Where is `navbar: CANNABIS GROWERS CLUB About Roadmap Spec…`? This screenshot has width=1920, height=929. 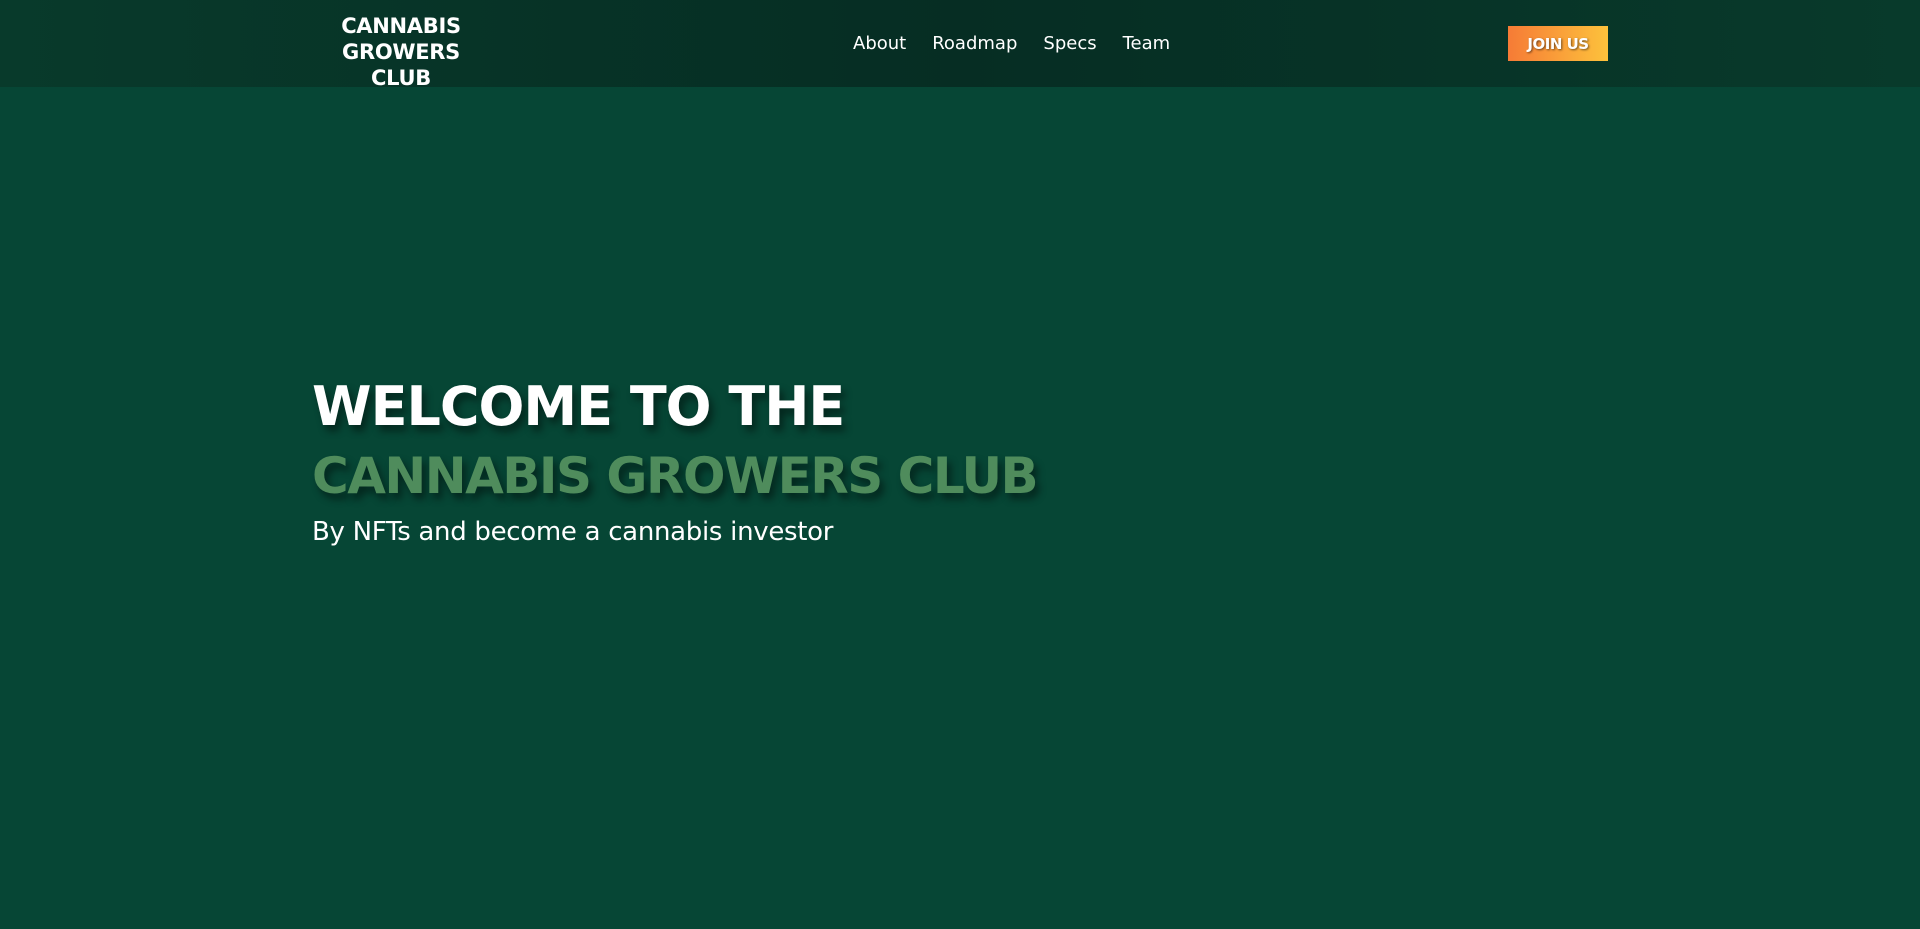 navbar: CANNABIS GROWERS CLUB About Roadmap Spec… is located at coordinates (960, 45).